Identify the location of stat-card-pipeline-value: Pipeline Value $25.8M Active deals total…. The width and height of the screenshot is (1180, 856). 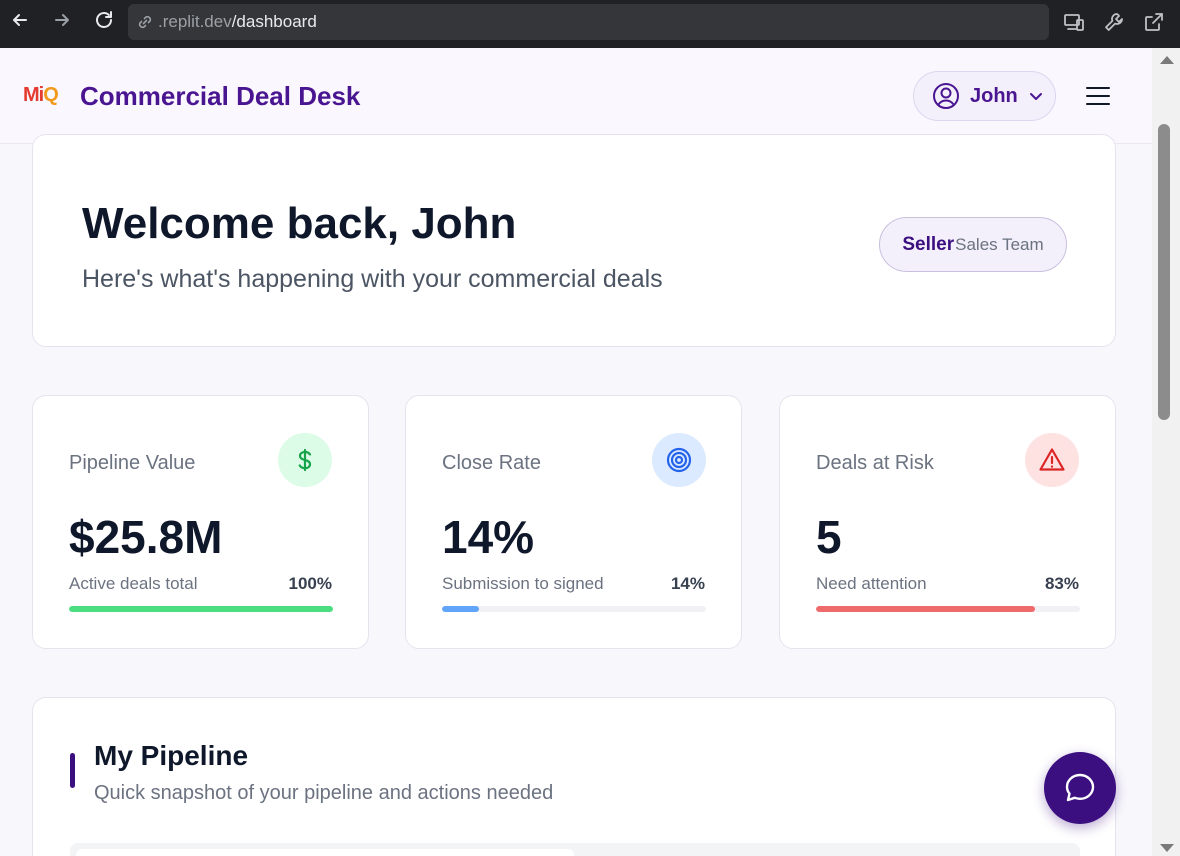
(200, 522).